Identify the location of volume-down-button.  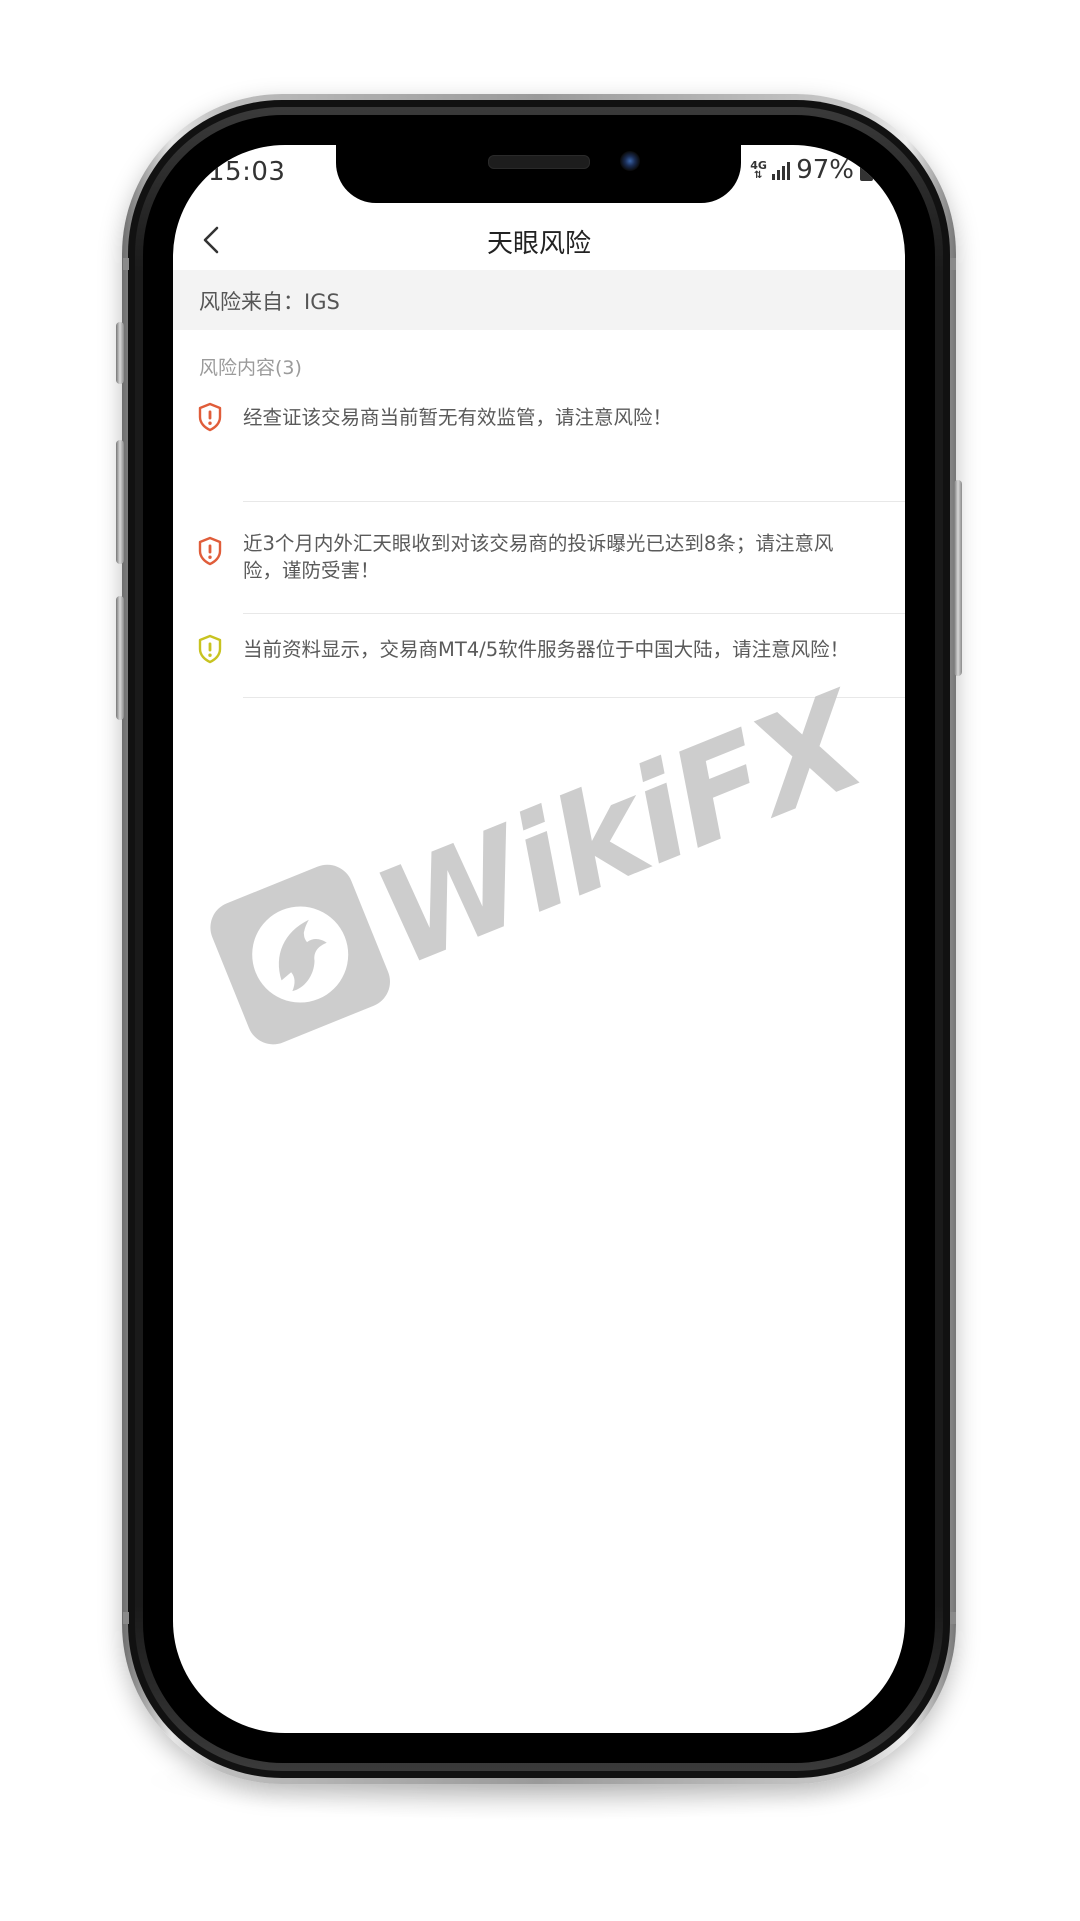
(120, 658).